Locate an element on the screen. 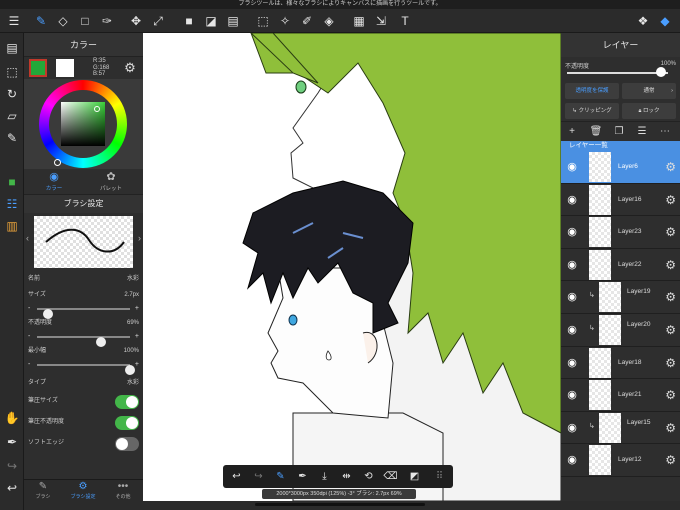 The width and height of the screenshot is (680, 510). flip-horizontal-icon: ⇹ is located at coordinates (346, 476).